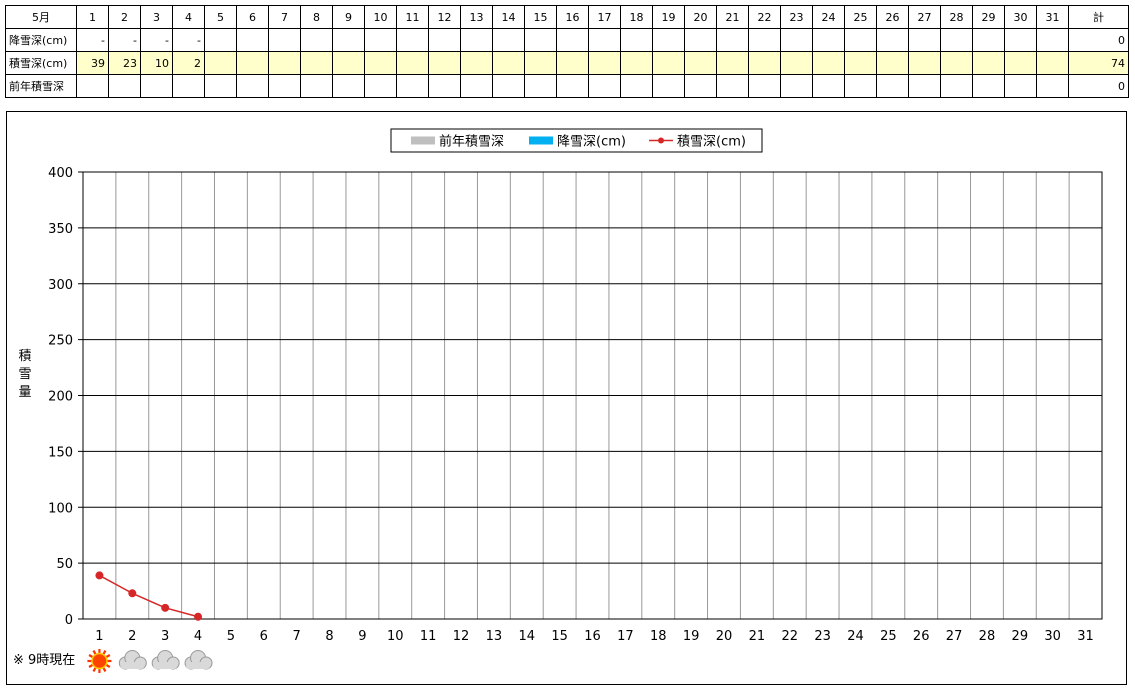  Describe the element at coordinates (69, 620) in the screenshot. I see `y-tick-label: 0` at that location.